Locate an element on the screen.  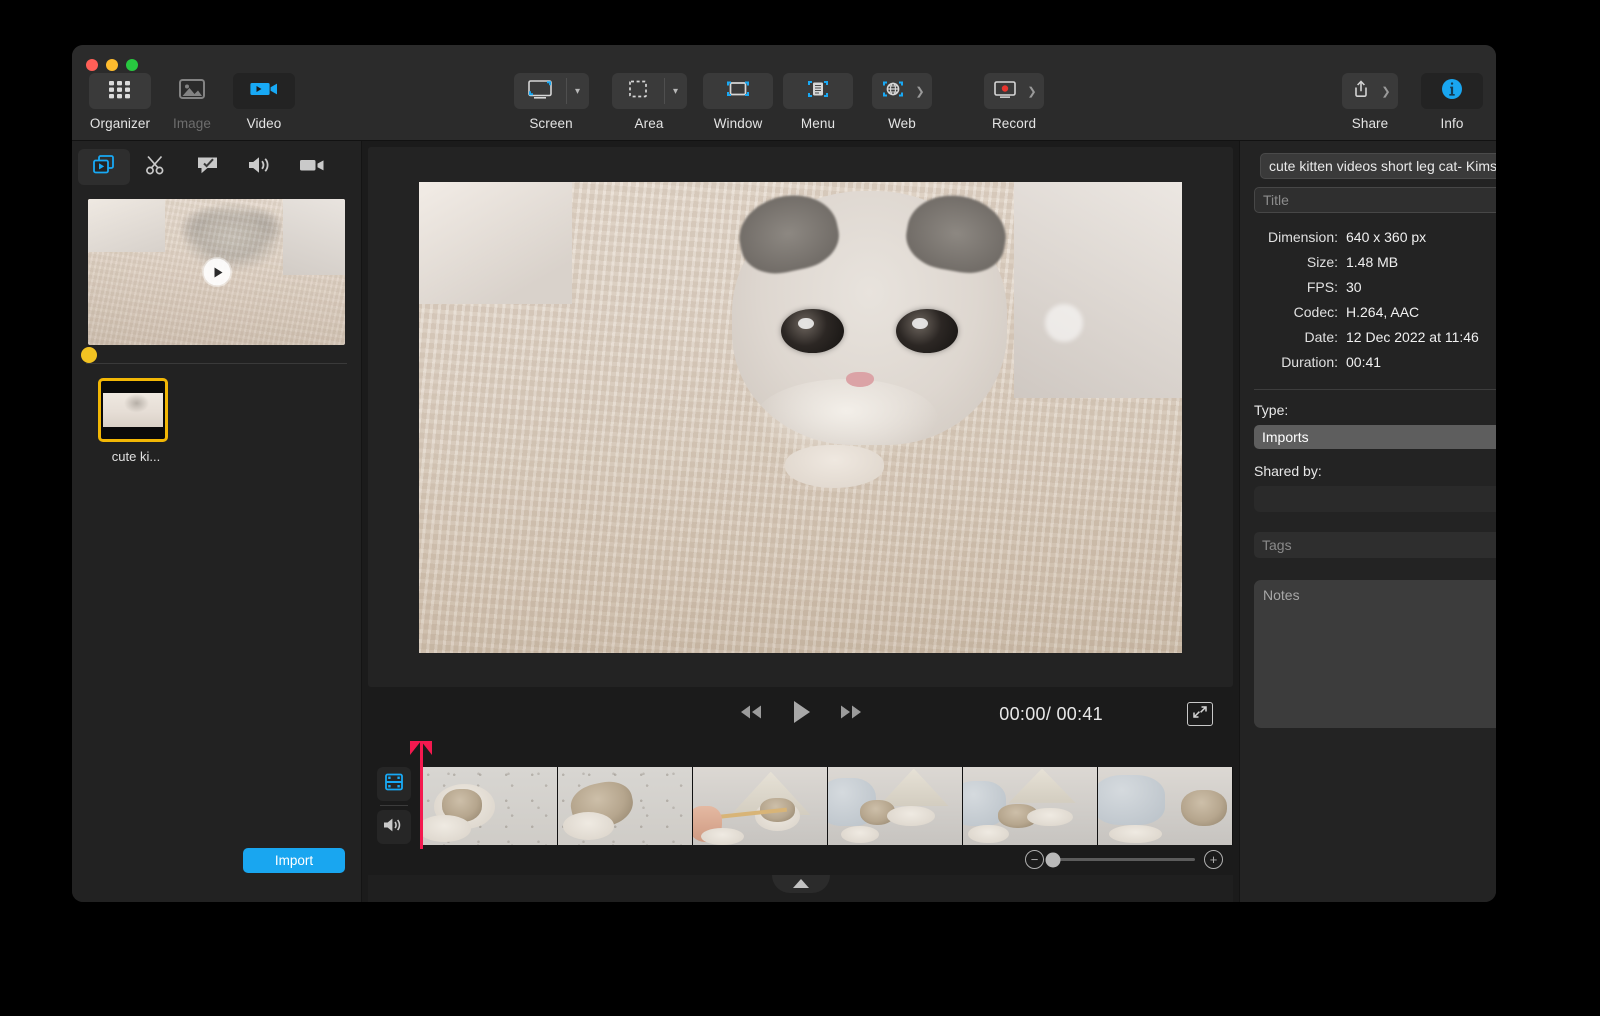
media-thumbnail is located at coordinates (133, 410).